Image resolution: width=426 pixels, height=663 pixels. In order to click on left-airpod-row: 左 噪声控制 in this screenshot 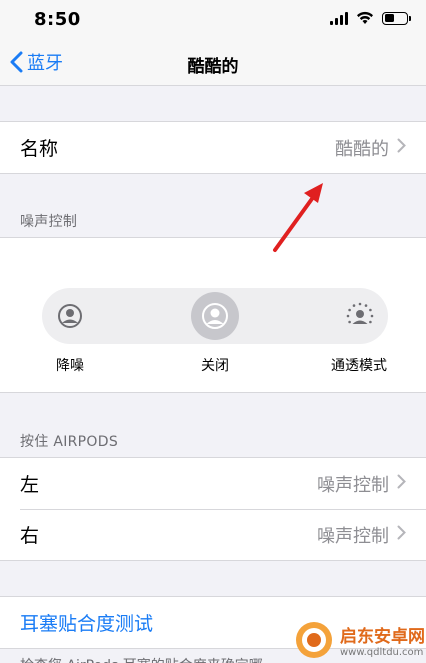, I will do `click(213, 483)`.